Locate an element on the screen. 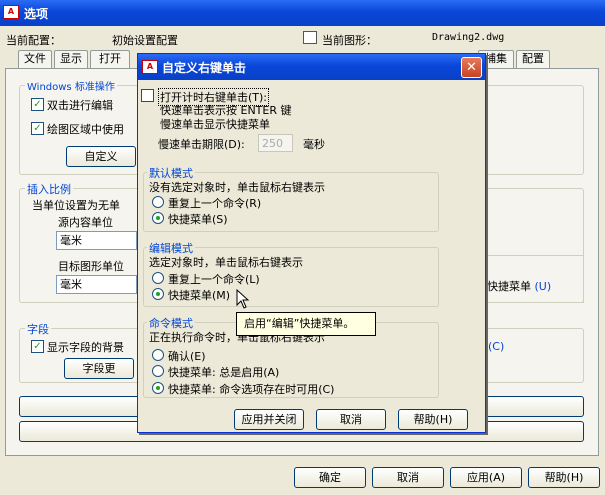 The image size is (605, 495). custom-right-click-button: 自定义 is located at coordinates (101, 156).